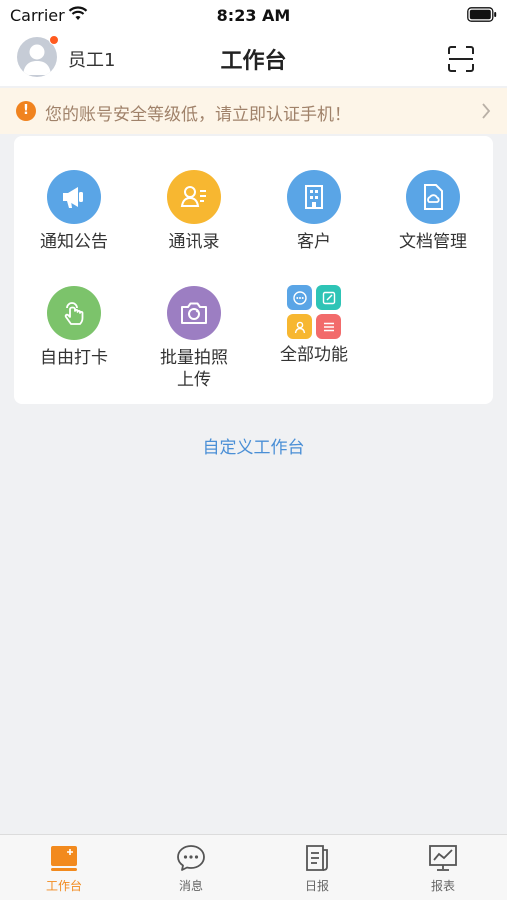 The height and width of the screenshot is (900, 507). I want to click on grid-item-check-in: 自由打卡, so click(74, 327).